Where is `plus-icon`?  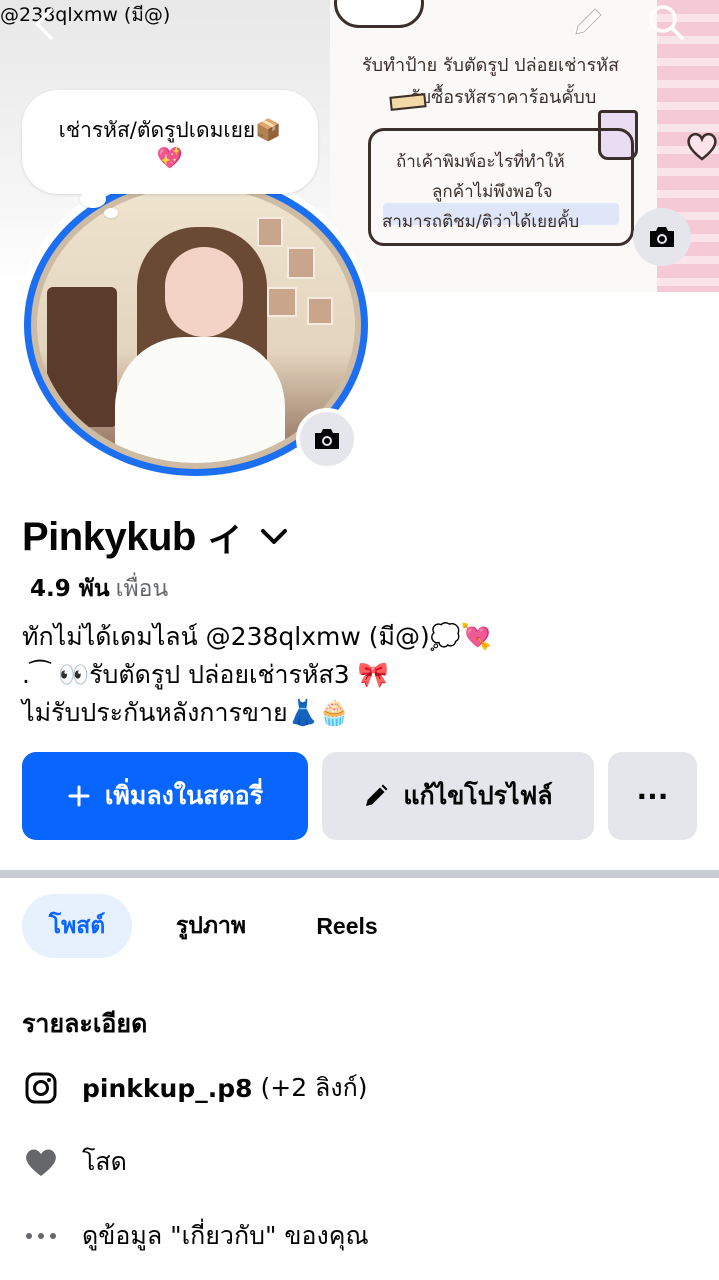
plus-icon is located at coordinates (79, 796).